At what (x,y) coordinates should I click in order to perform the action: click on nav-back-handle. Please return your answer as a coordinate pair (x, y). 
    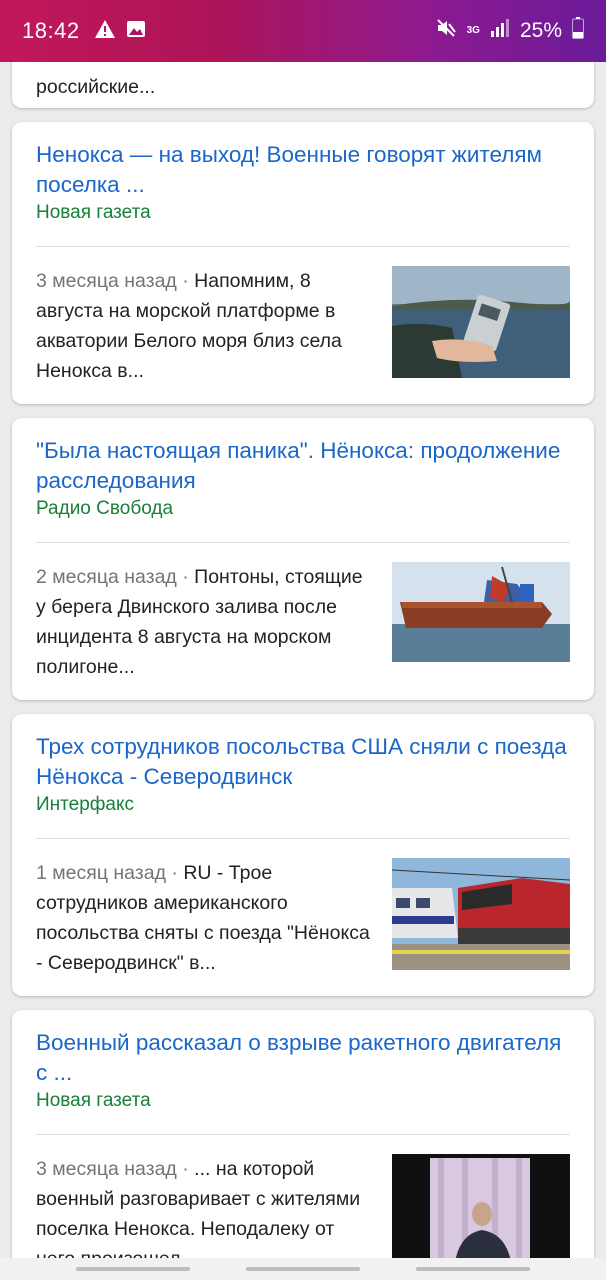
    Looking at the image, I should click on (473, 1269).